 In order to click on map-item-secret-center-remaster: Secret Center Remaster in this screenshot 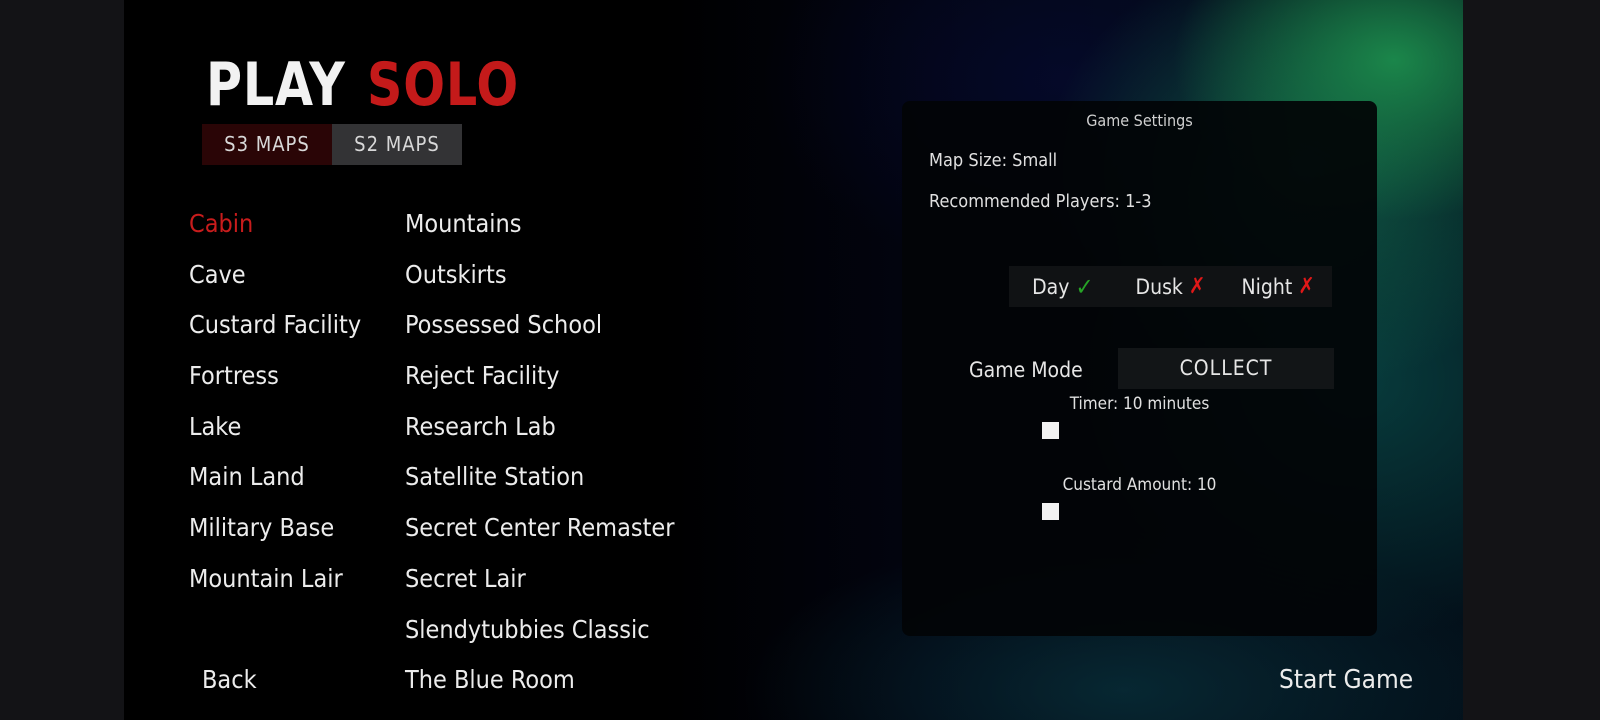, I will do `click(539, 530)`.